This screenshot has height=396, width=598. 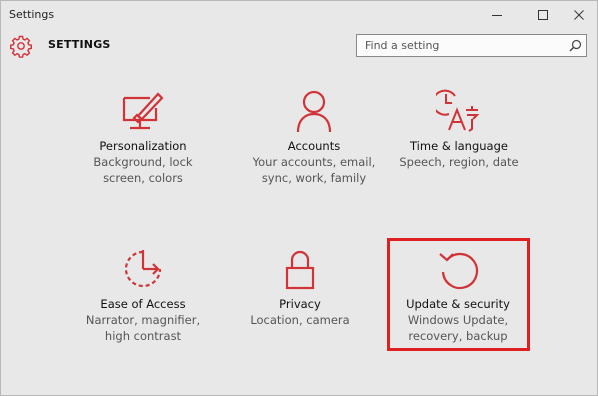 What do you see at coordinates (459, 162) in the screenshot?
I see `tile-description: Speech, region, date` at bounding box center [459, 162].